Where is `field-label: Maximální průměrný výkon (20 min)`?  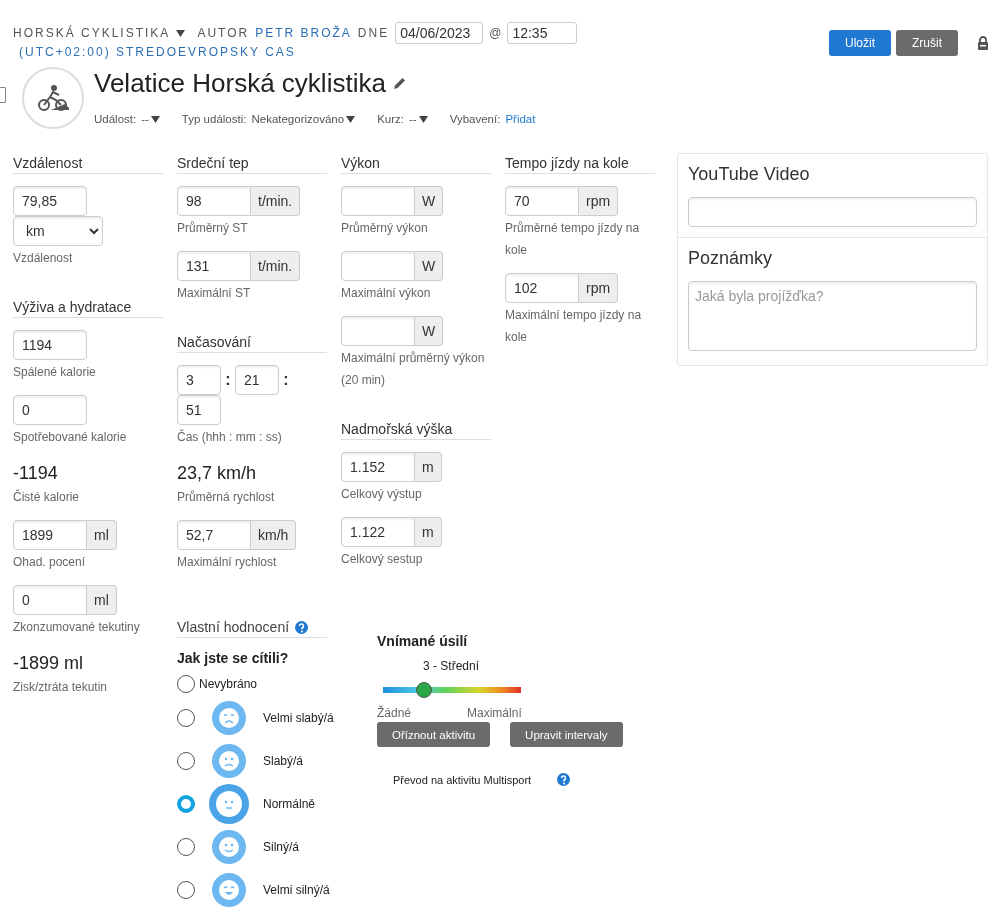 field-label: Maximální průměrný výkon (20 min) is located at coordinates (413, 369).